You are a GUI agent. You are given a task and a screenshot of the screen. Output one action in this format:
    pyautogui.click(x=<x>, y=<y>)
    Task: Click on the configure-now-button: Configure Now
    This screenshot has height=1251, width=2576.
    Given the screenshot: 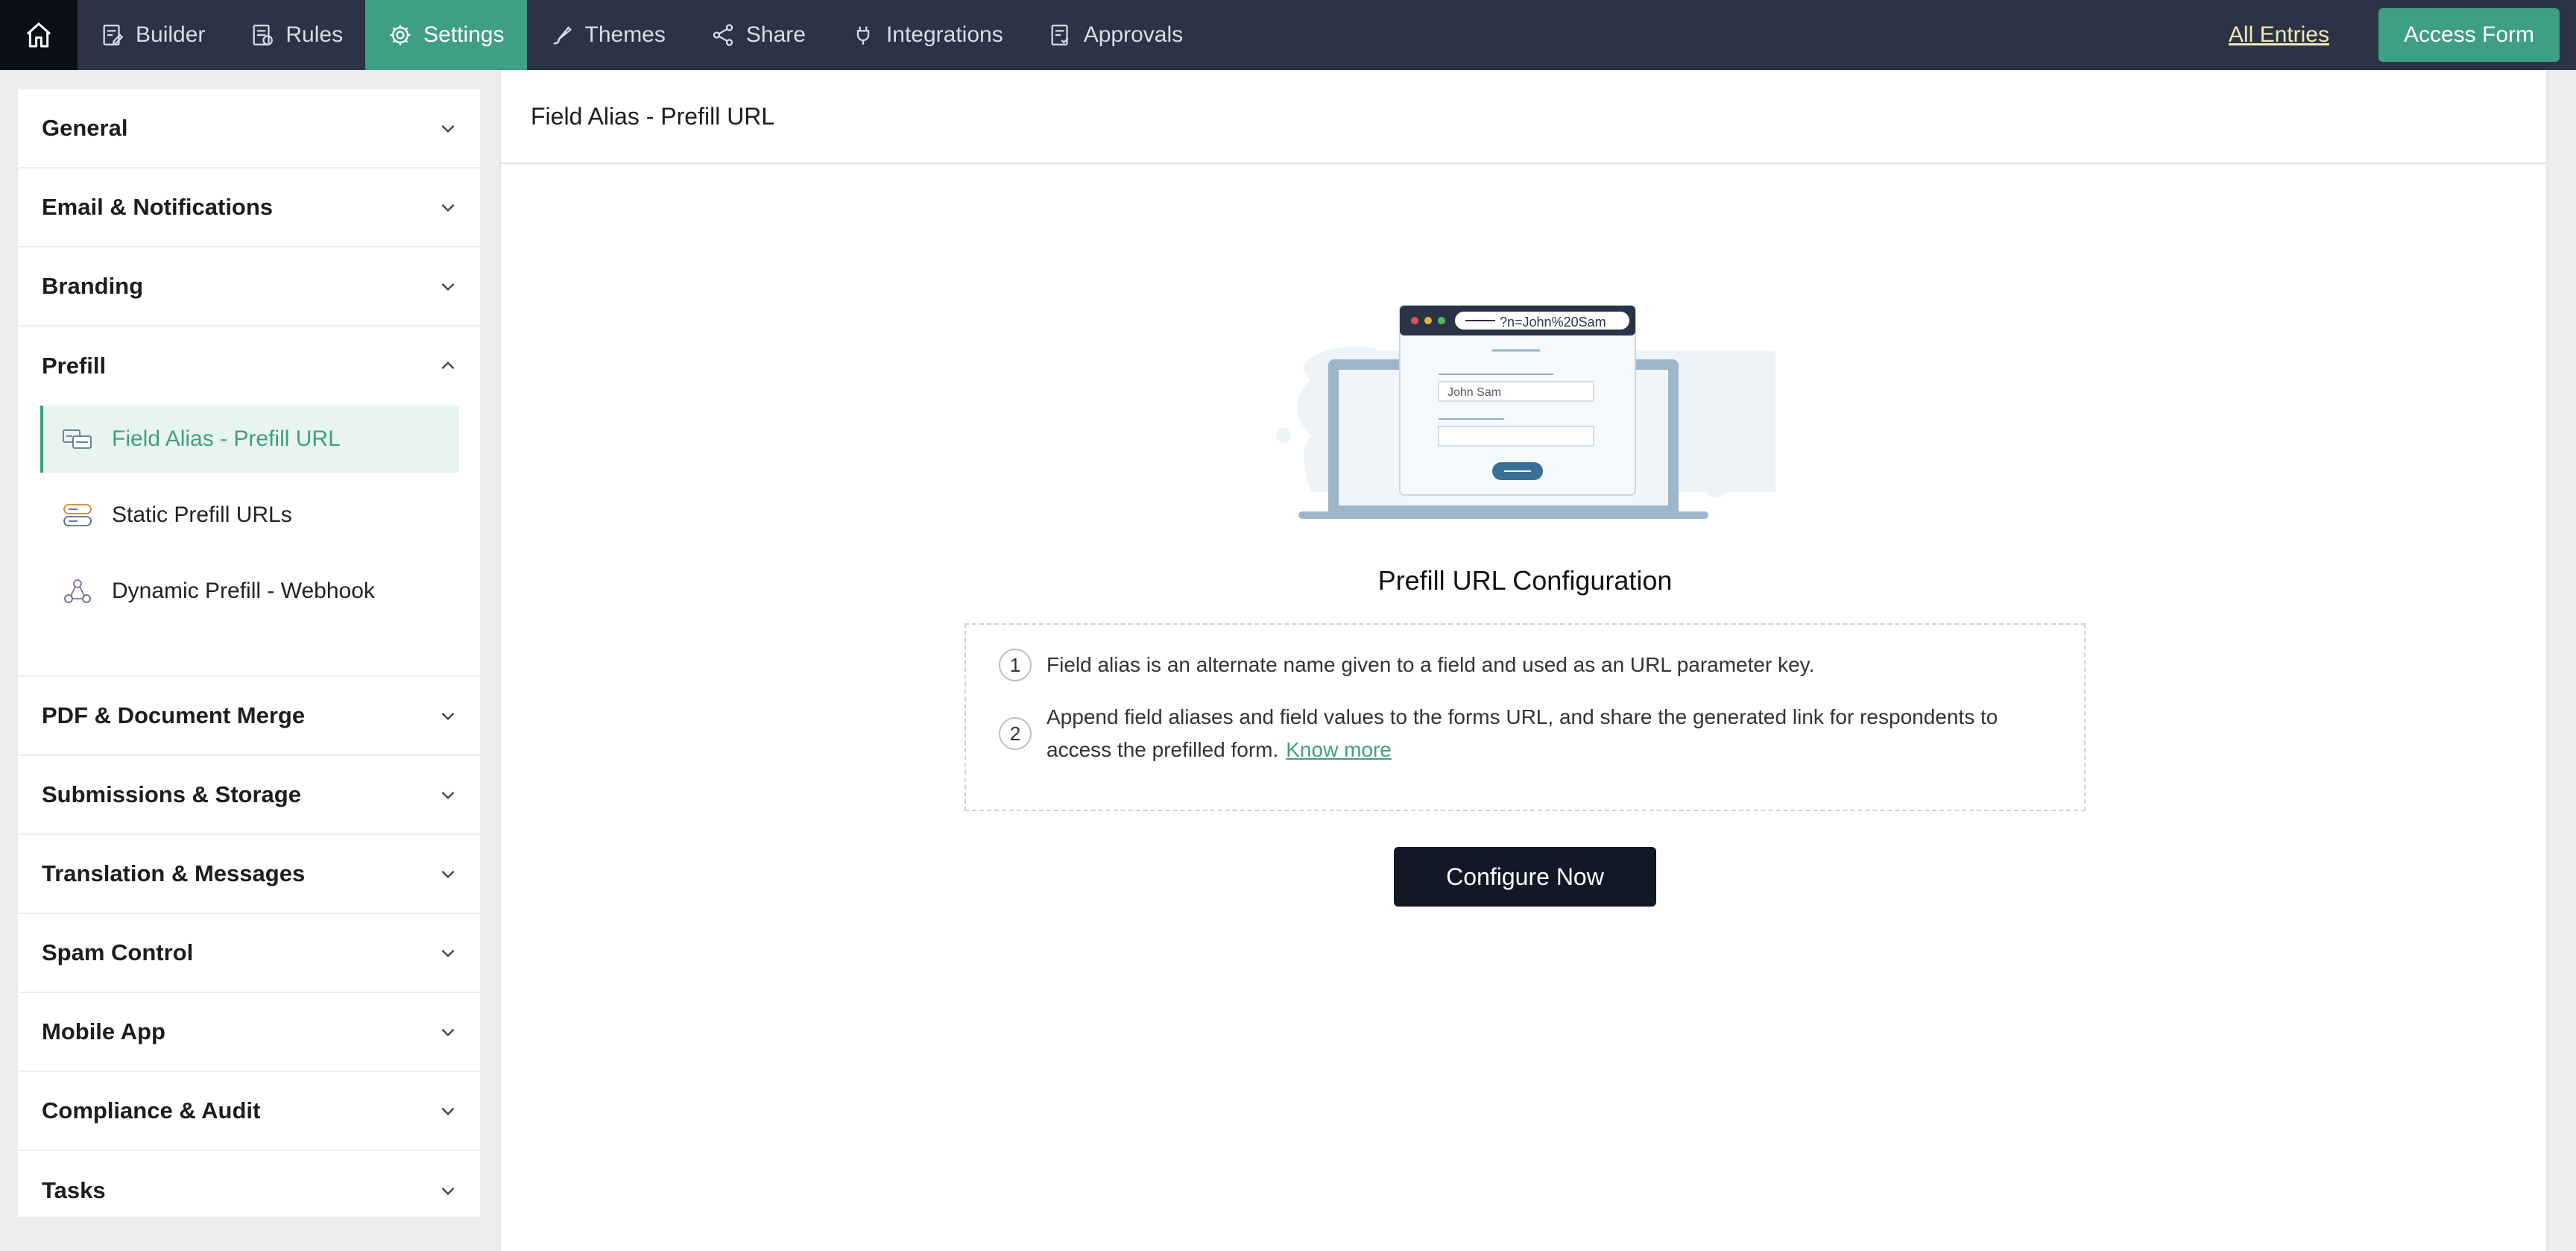 What is the action you would take?
    pyautogui.click(x=1525, y=877)
    